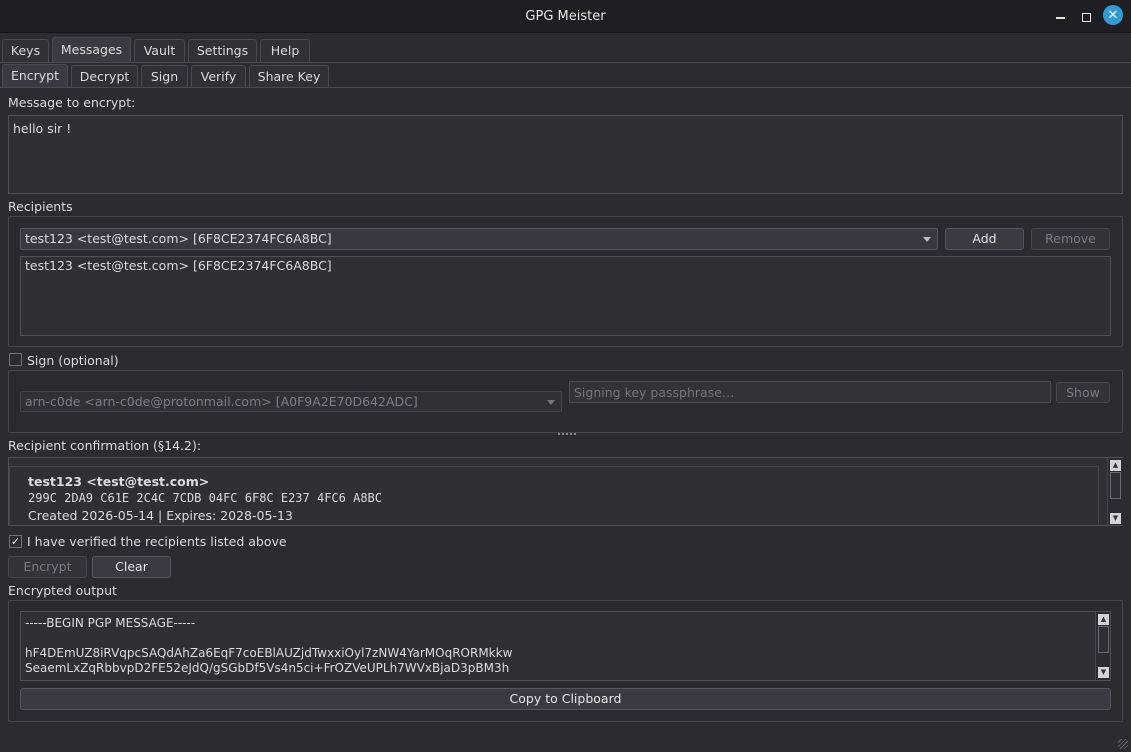 Image resolution: width=1131 pixels, height=752 pixels. I want to click on tab-keys: Keys, so click(25, 51).